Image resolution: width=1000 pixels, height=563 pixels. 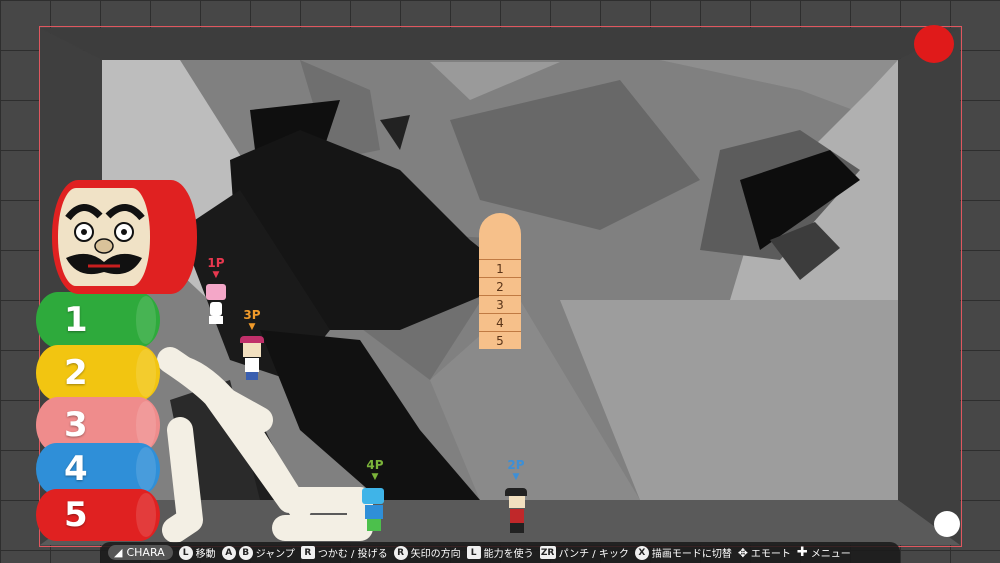 What do you see at coordinates (770, 554) in the screenshot?
I see `hud-emote-label: エモート` at bounding box center [770, 554].